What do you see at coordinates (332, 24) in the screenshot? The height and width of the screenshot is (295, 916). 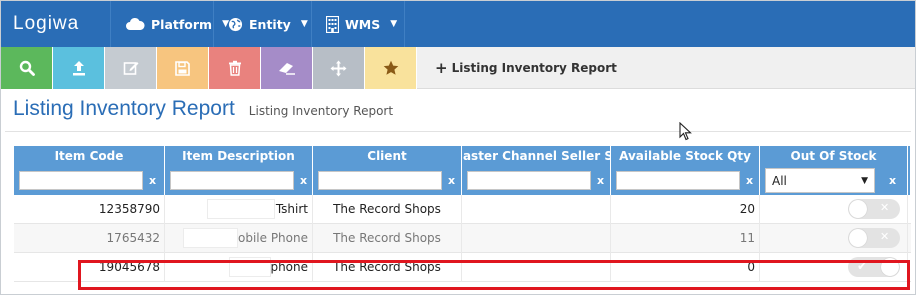 I see `building-icon` at bounding box center [332, 24].